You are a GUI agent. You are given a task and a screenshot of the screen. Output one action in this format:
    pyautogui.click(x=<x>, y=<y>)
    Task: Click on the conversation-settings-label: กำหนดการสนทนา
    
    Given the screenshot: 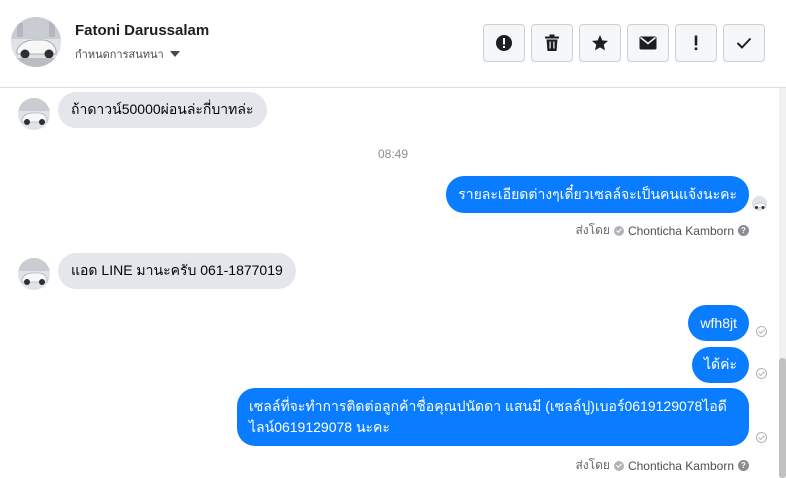 What is the action you would take?
    pyautogui.click(x=119, y=55)
    